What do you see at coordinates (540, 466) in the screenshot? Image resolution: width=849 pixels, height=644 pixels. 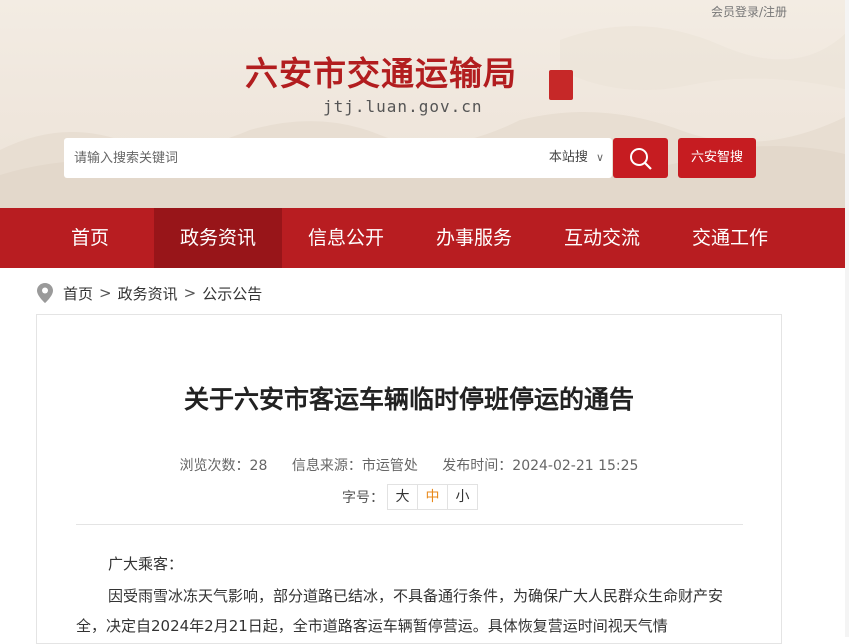 I see `publish-time: 发布时间：2024-02-21 15:25` at bounding box center [540, 466].